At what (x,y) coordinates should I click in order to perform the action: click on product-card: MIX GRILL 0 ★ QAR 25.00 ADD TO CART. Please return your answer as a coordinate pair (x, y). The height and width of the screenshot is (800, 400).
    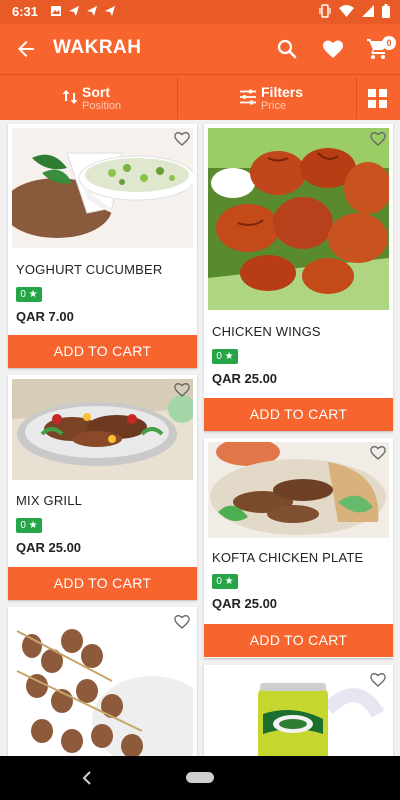
    Looking at the image, I should click on (102, 487).